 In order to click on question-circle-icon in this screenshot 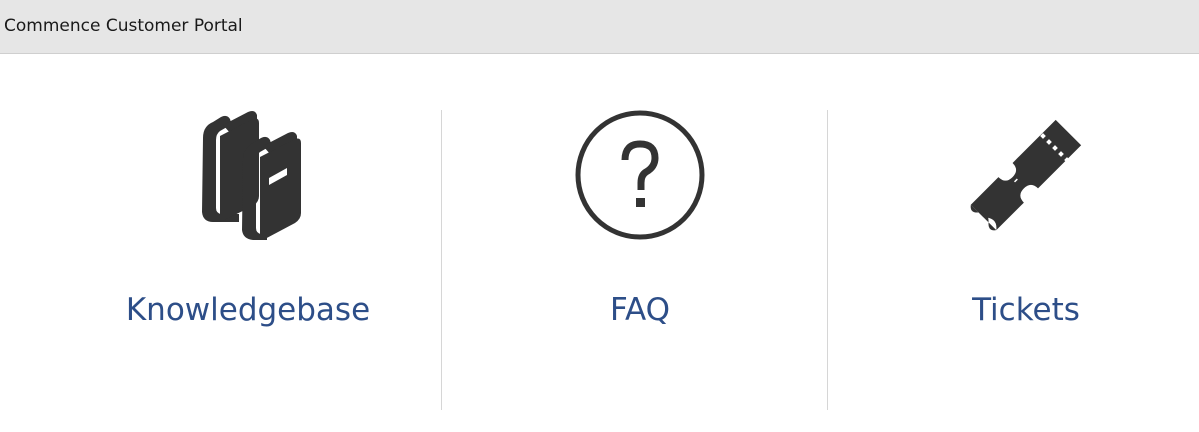, I will do `click(640, 175)`.